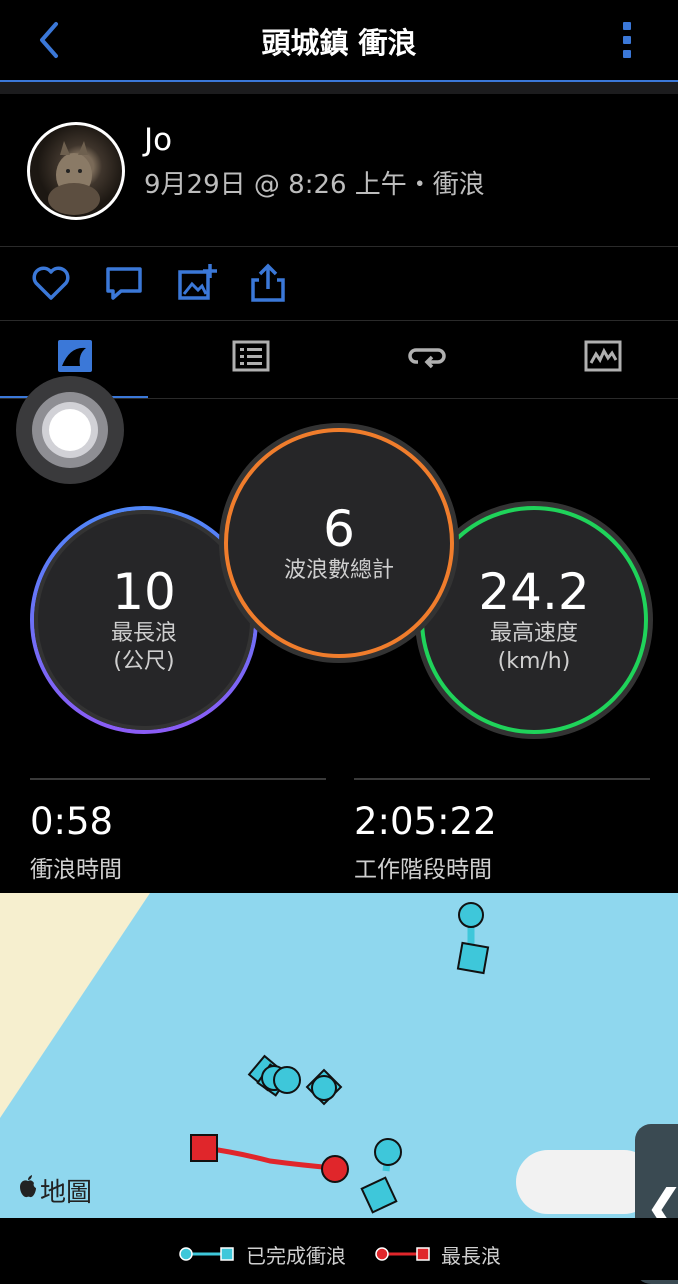 The width and height of the screenshot is (678, 1284). I want to click on legend-longest-label: 最長浪, so click(471, 1256).